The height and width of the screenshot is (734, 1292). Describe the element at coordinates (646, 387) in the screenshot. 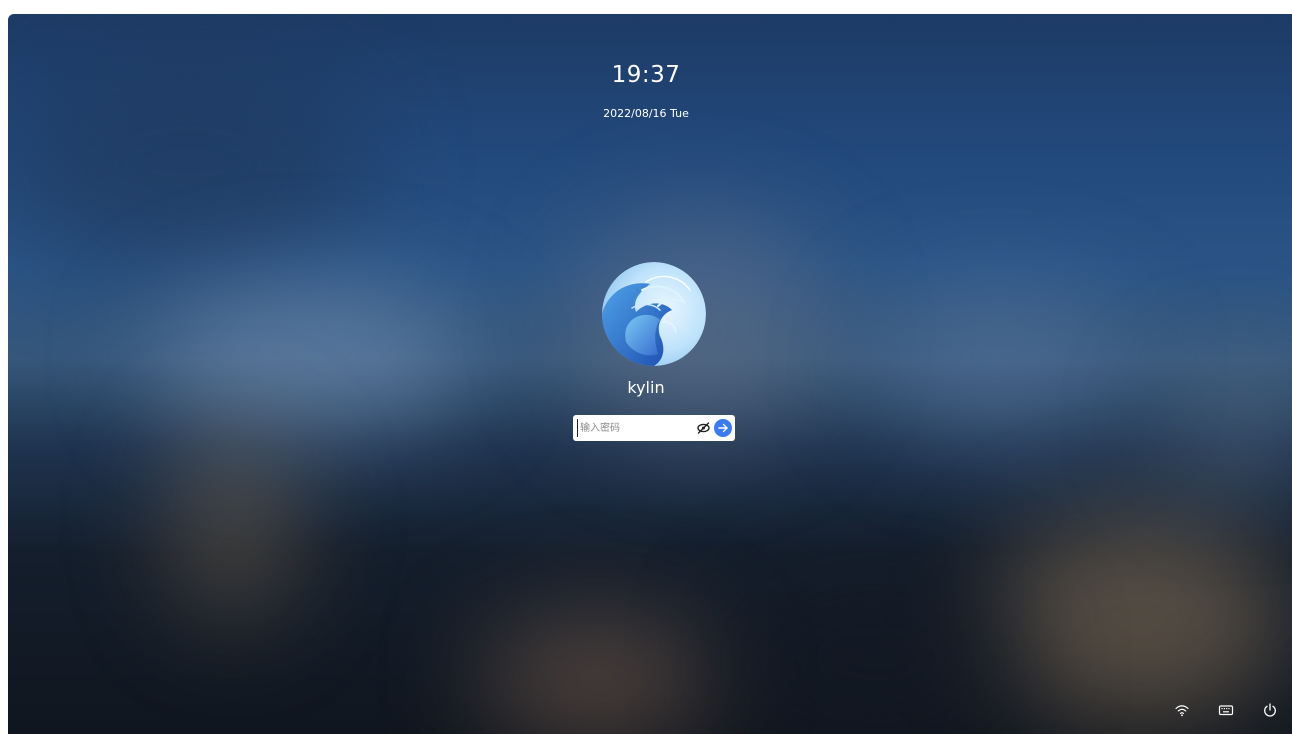

I see `user-name: kylin` at that location.